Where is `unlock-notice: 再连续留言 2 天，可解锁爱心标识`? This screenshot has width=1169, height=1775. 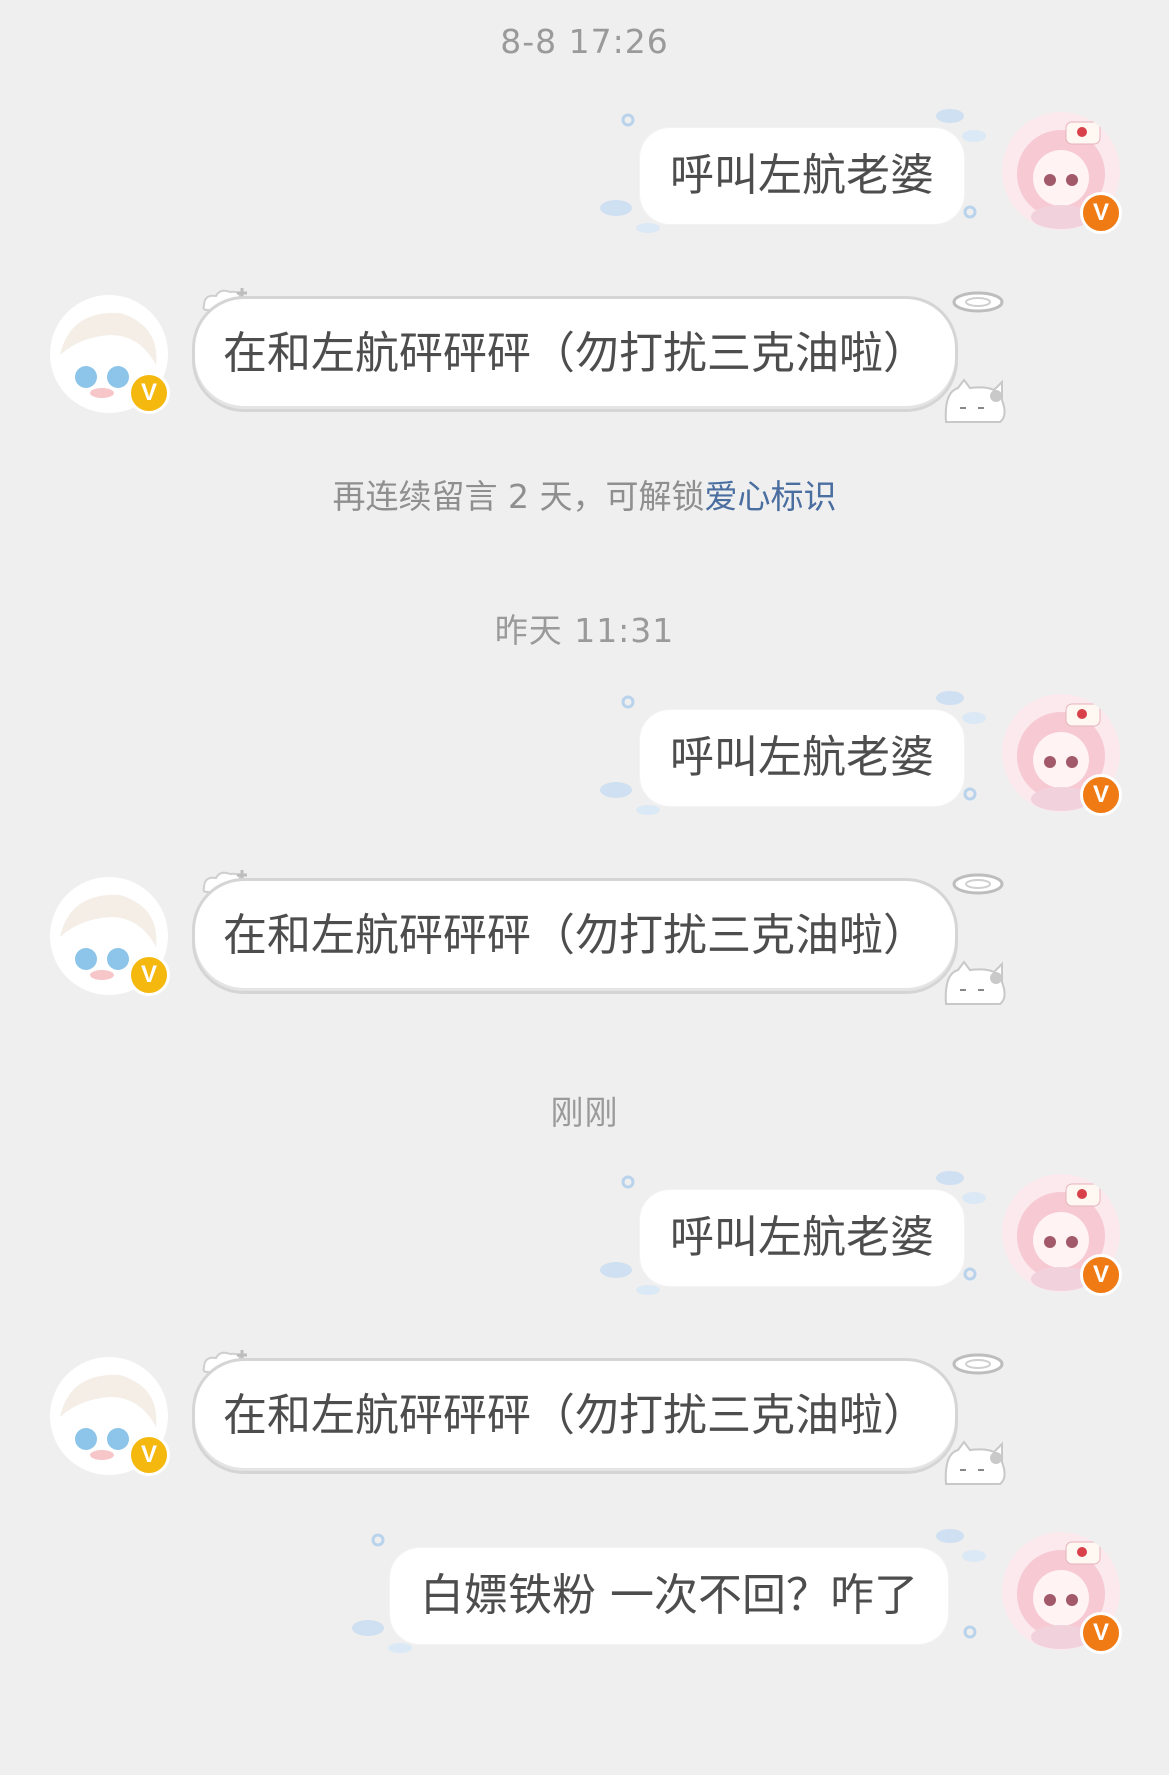
unlock-notice: 再连续留言 2 天，可解锁爱心标识 is located at coordinates (584, 494).